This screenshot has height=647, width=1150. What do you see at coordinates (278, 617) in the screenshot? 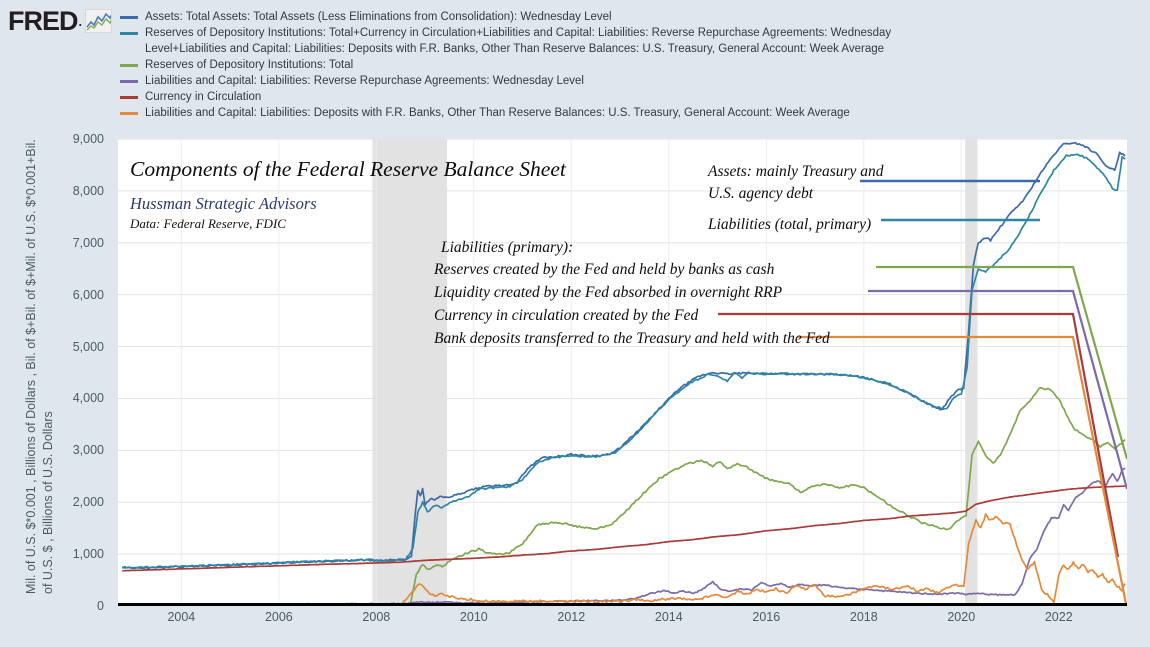
I see `x-tick-label: 2006` at bounding box center [278, 617].